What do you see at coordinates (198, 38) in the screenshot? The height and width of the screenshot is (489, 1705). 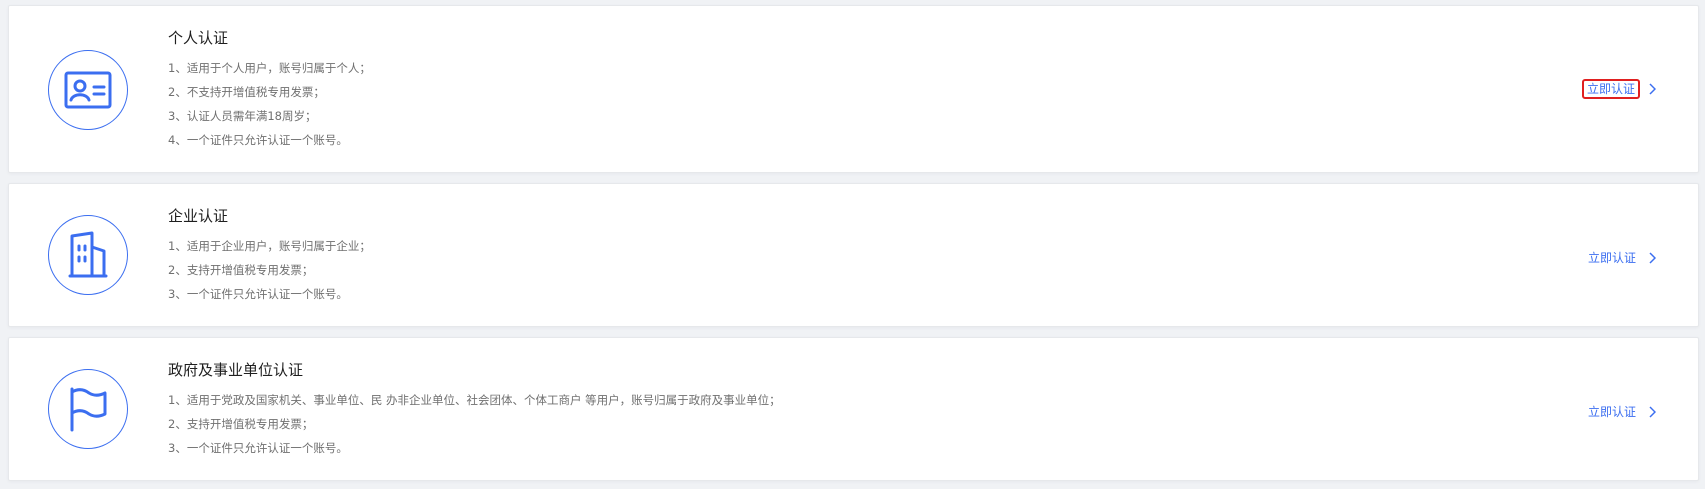 I see `card-title: 个人认证` at bounding box center [198, 38].